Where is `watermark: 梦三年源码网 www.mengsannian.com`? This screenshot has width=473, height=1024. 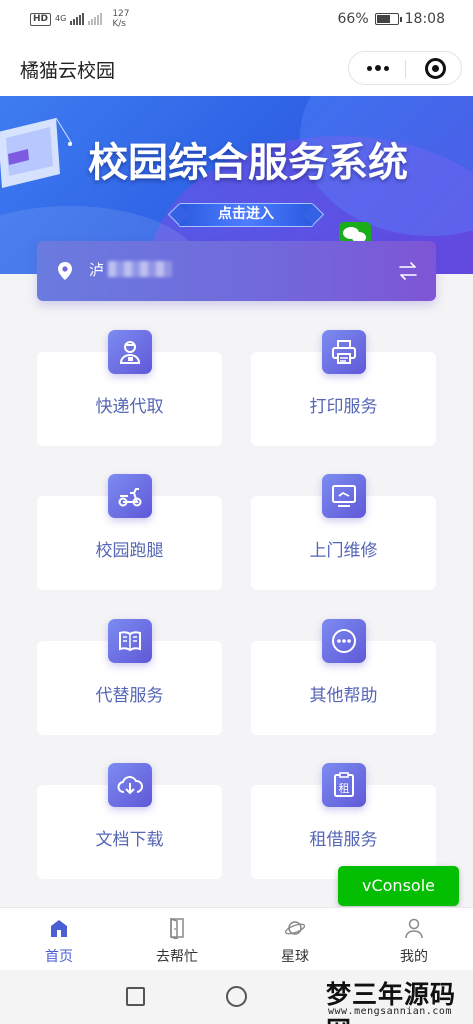
watermark: 梦三年源码网 www.mengsannian.com is located at coordinates (397, 999).